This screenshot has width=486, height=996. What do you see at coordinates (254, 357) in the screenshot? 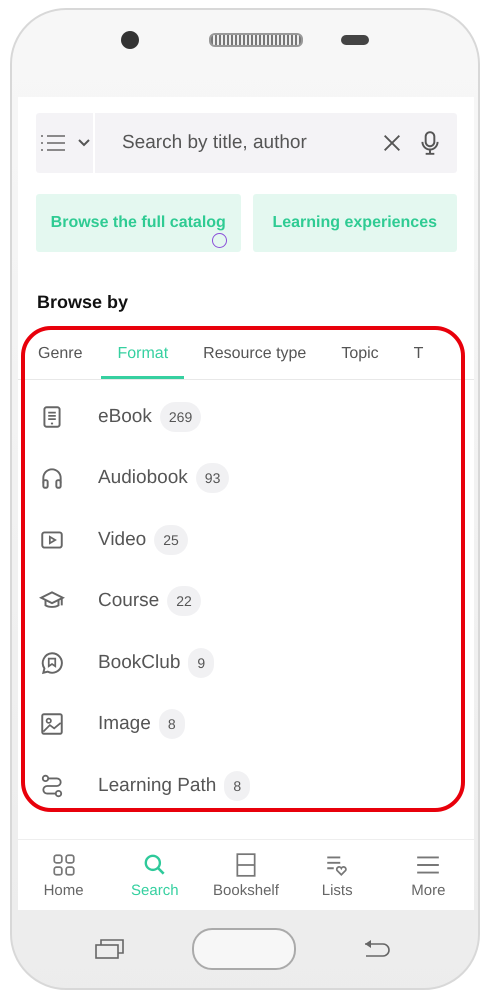
I see `tab: Resource type` at bounding box center [254, 357].